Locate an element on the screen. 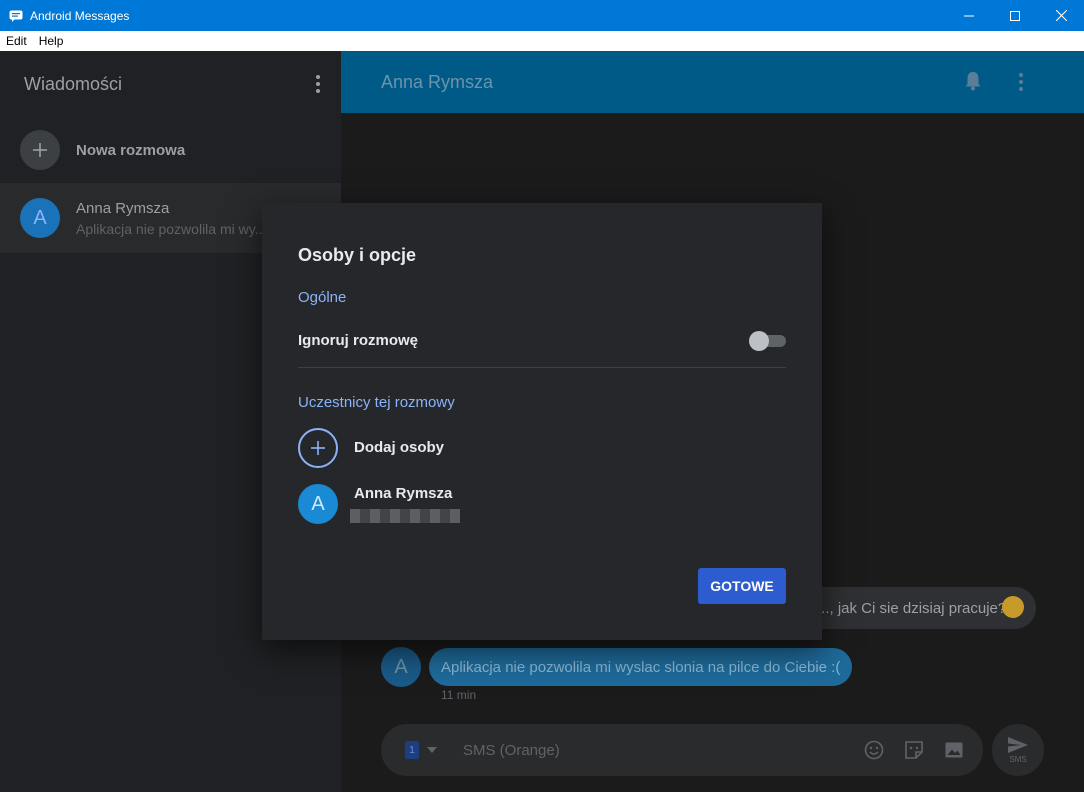 The image size is (1084, 792). close-button is located at coordinates (1061, 15).